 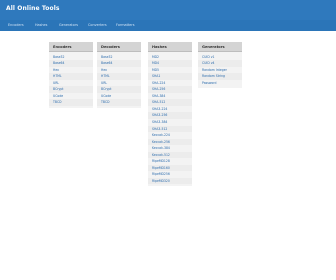 What do you see at coordinates (41, 25) in the screenshot?
I see `nav-item-hashes: Hashes` at bounding box center [41, 25].